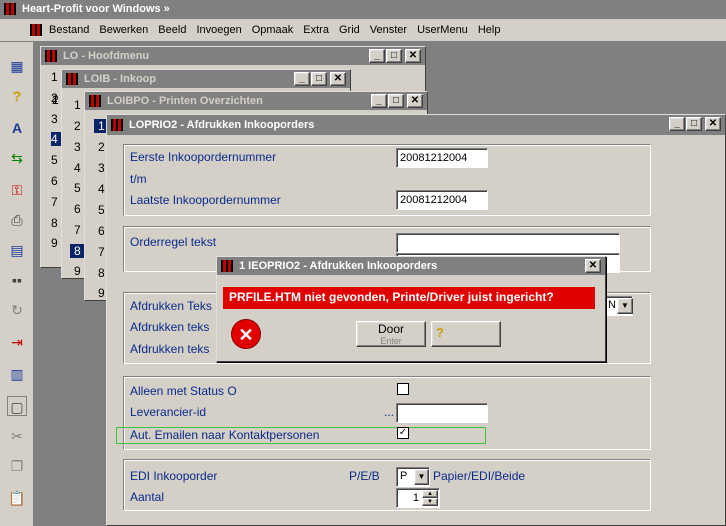 This screenshot has height=526, width=726. Describe the element at coordinates (101, 273) in the screenshot. I see `loibpo-item-8: 8` at that location.